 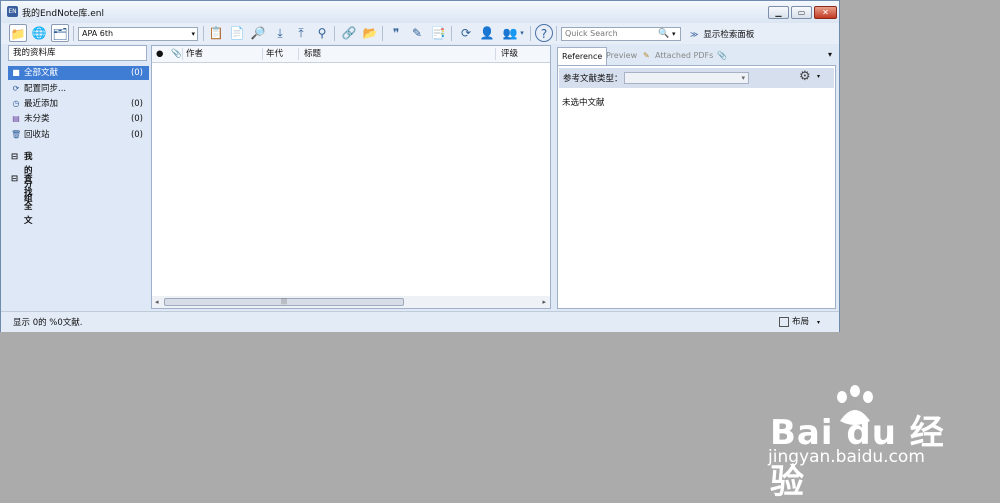 I want to click on show-search-panel-label: 显示检索面板, so click(x=729, y=35).